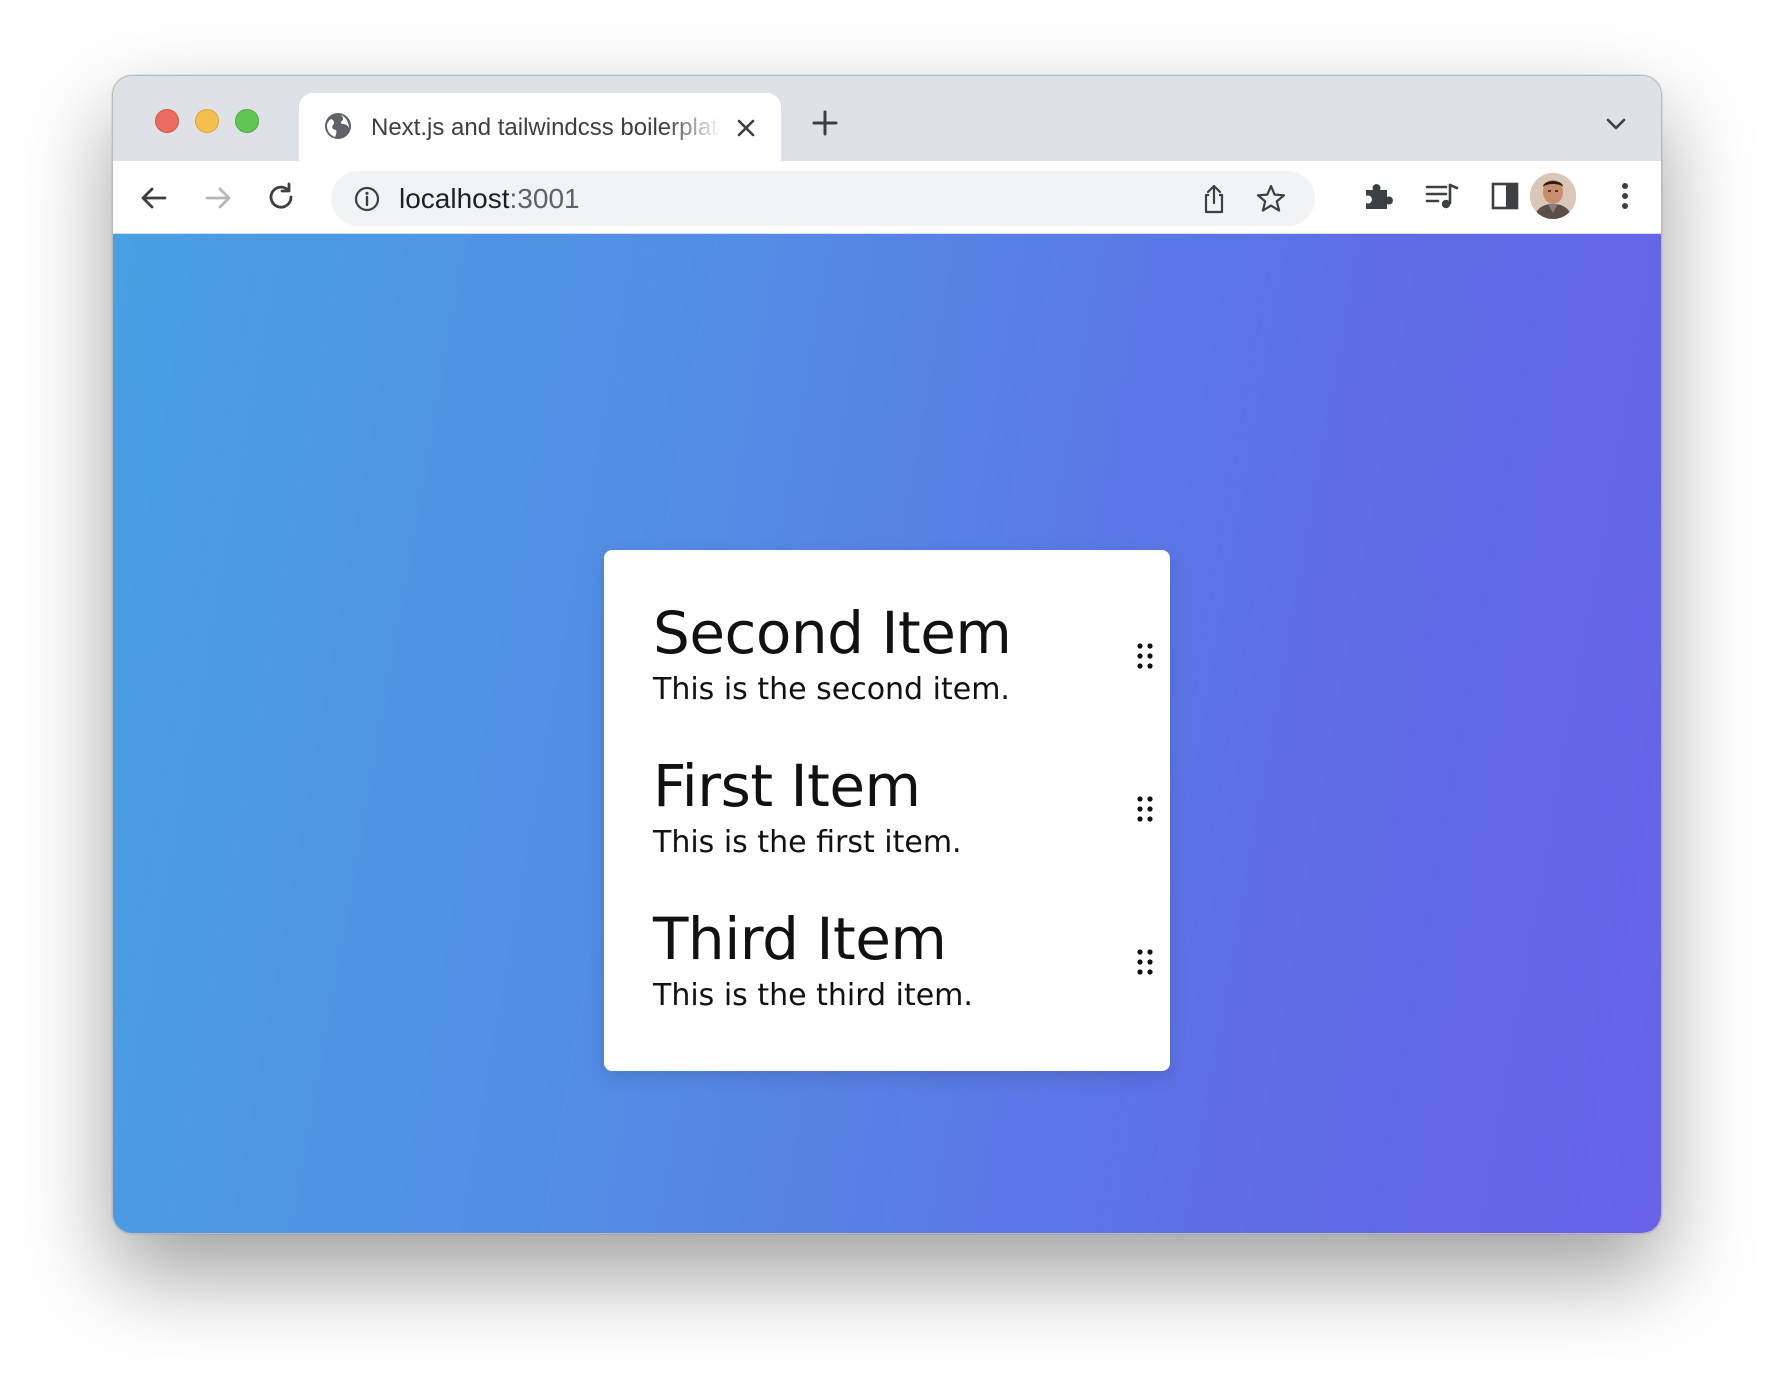  I want to click on profile-avatar, so click(1553, 196).